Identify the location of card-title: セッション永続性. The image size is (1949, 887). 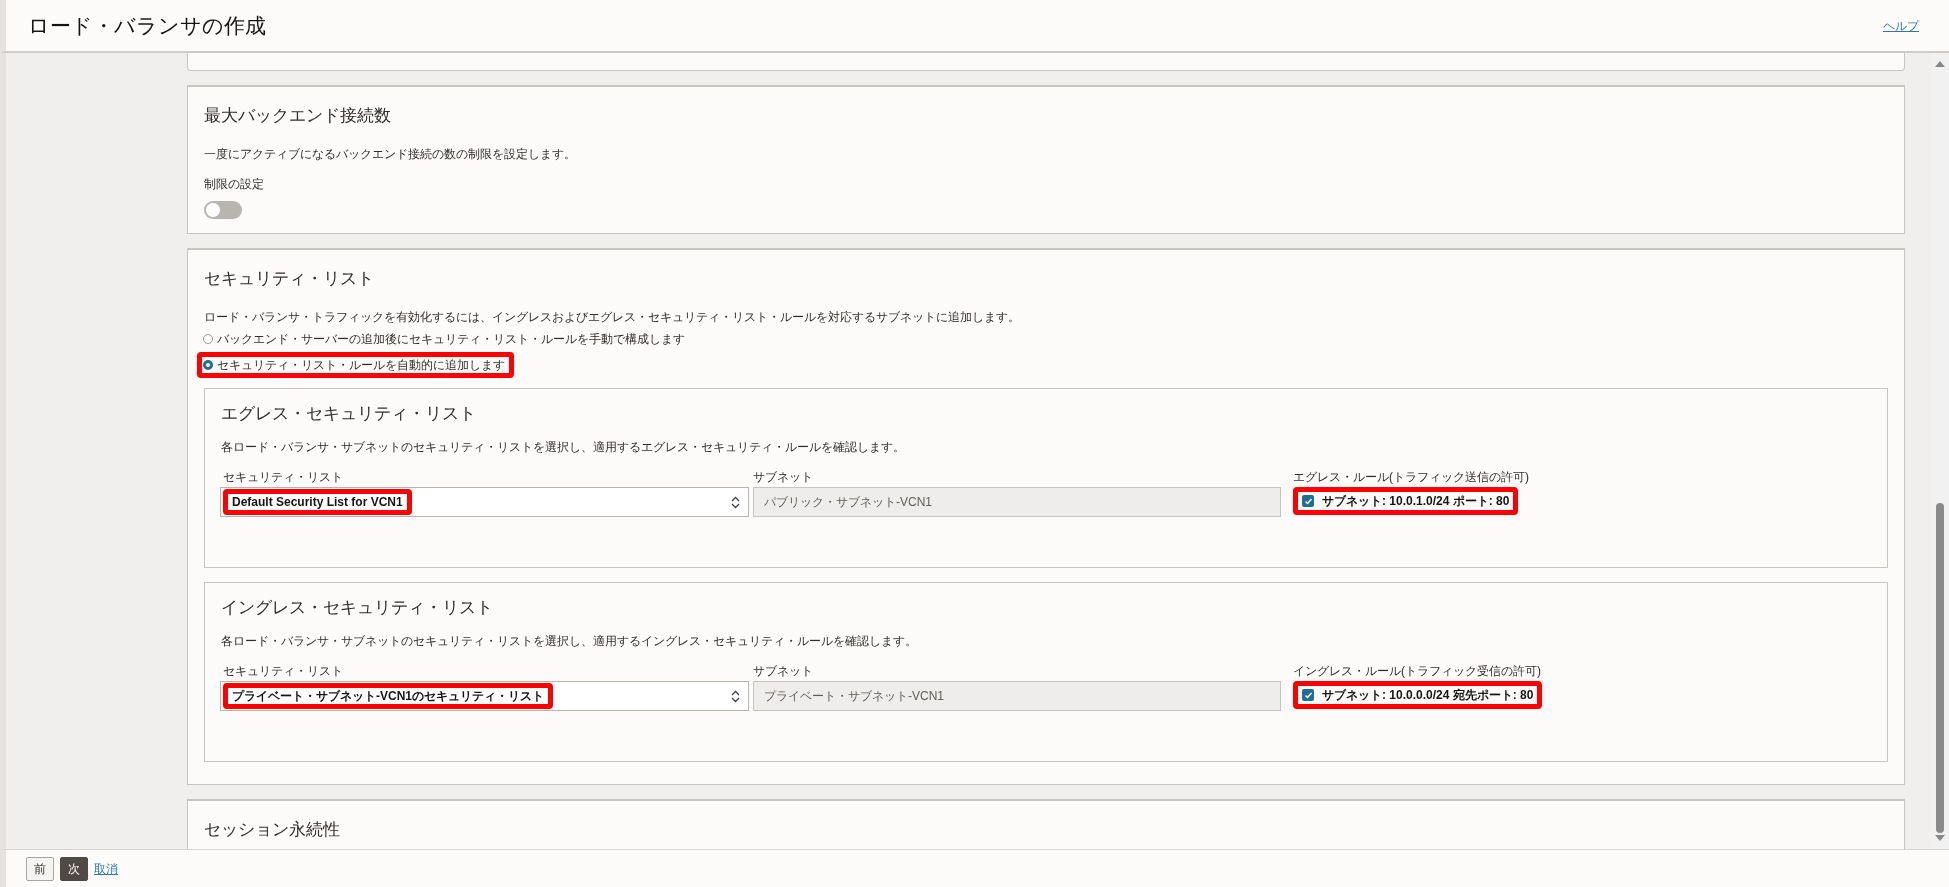
(272, 829).